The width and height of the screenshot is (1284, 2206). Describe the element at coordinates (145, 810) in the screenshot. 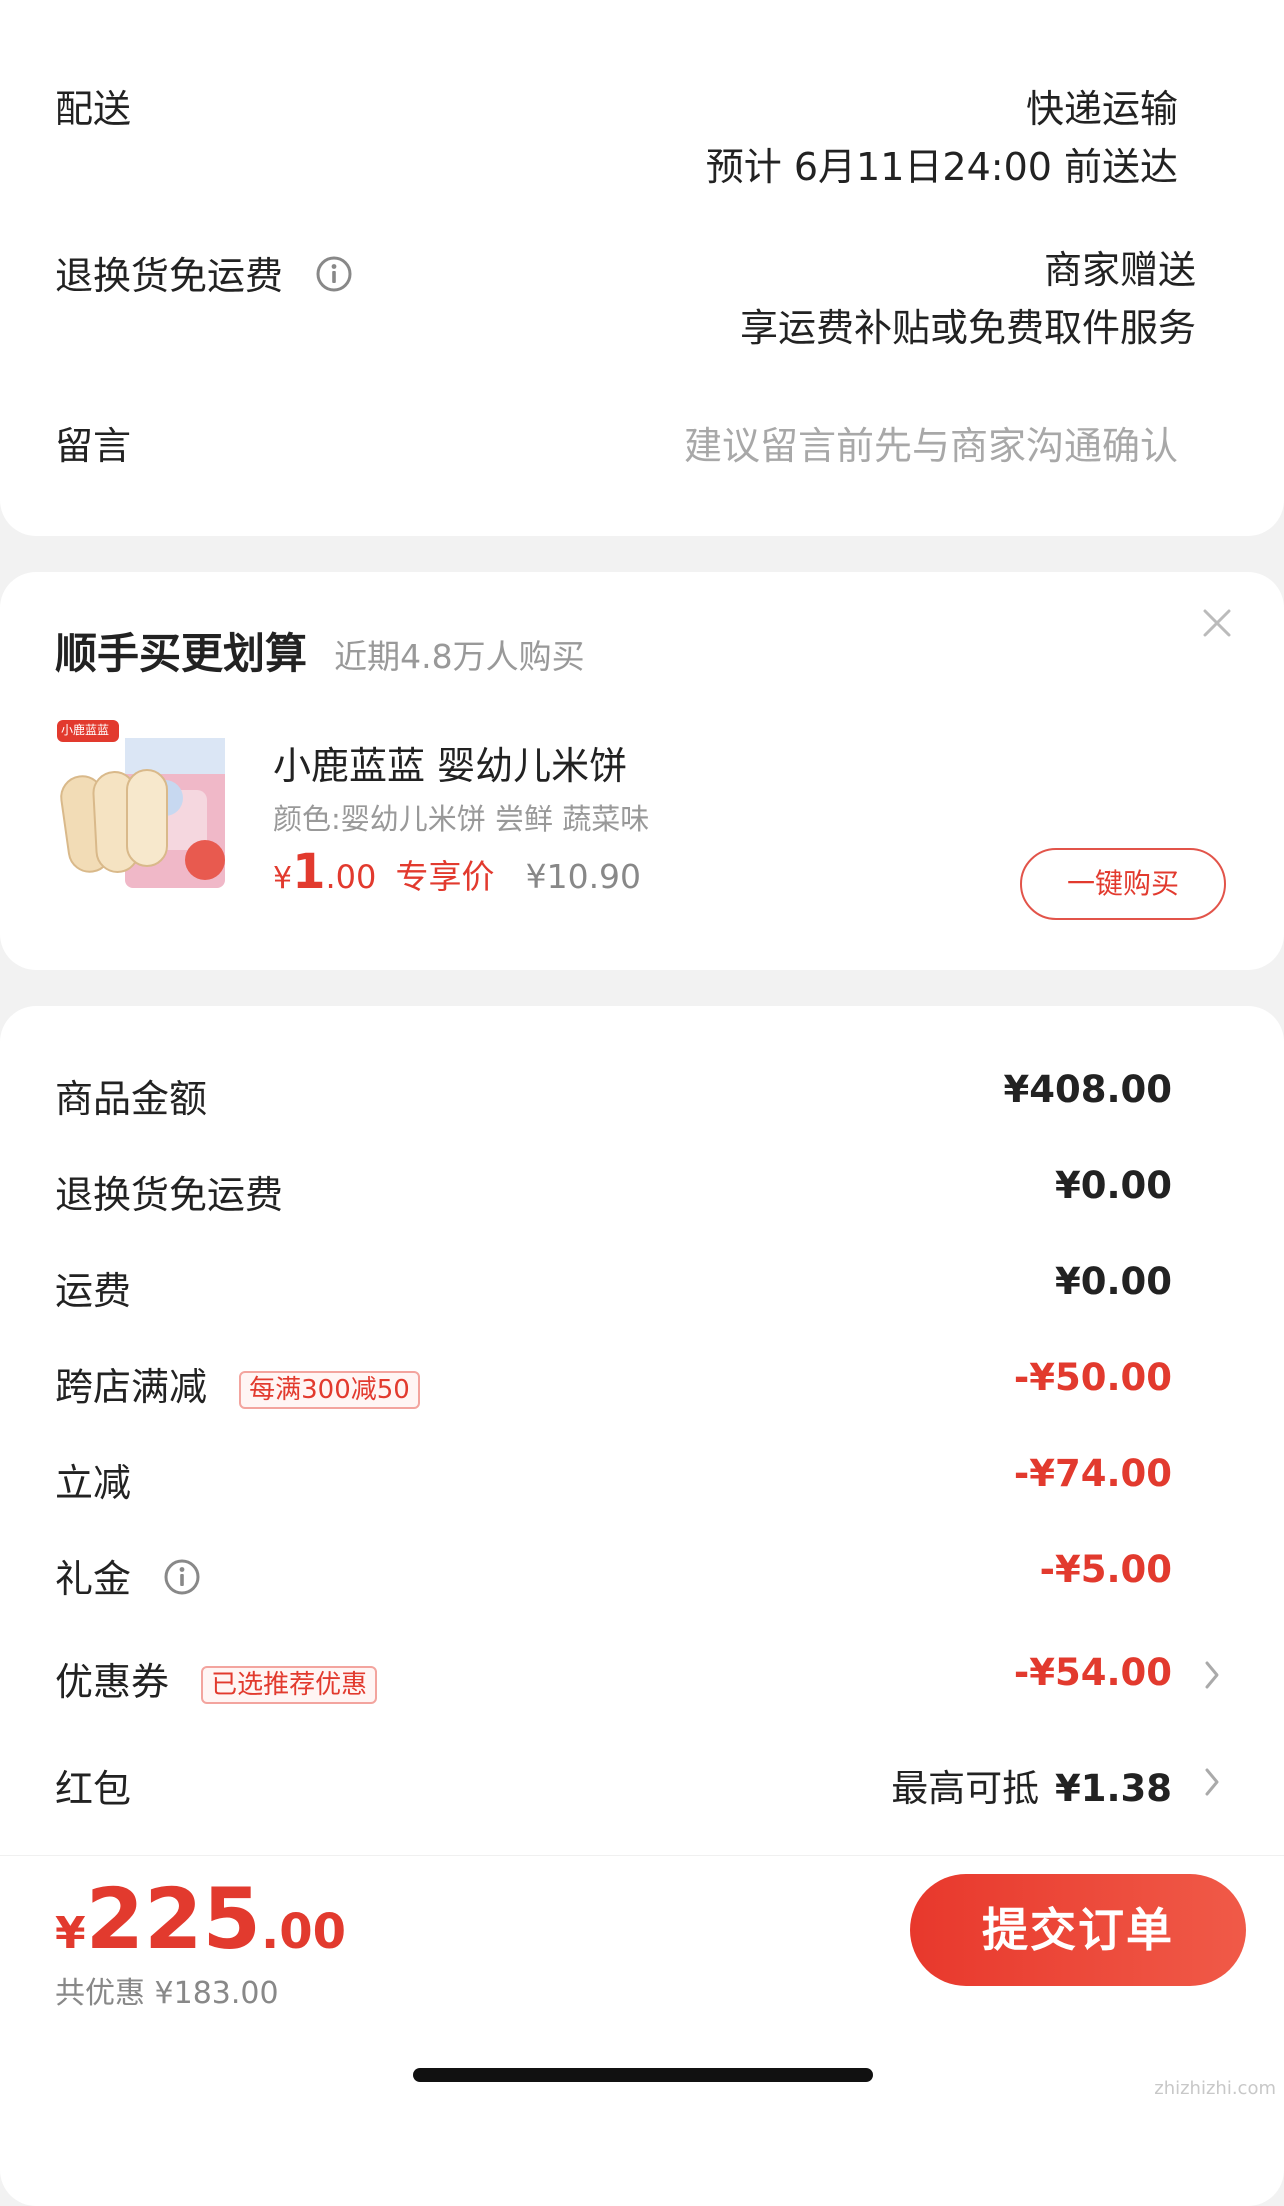

I see `product-image: 小鹿蓝蓝` at that location.